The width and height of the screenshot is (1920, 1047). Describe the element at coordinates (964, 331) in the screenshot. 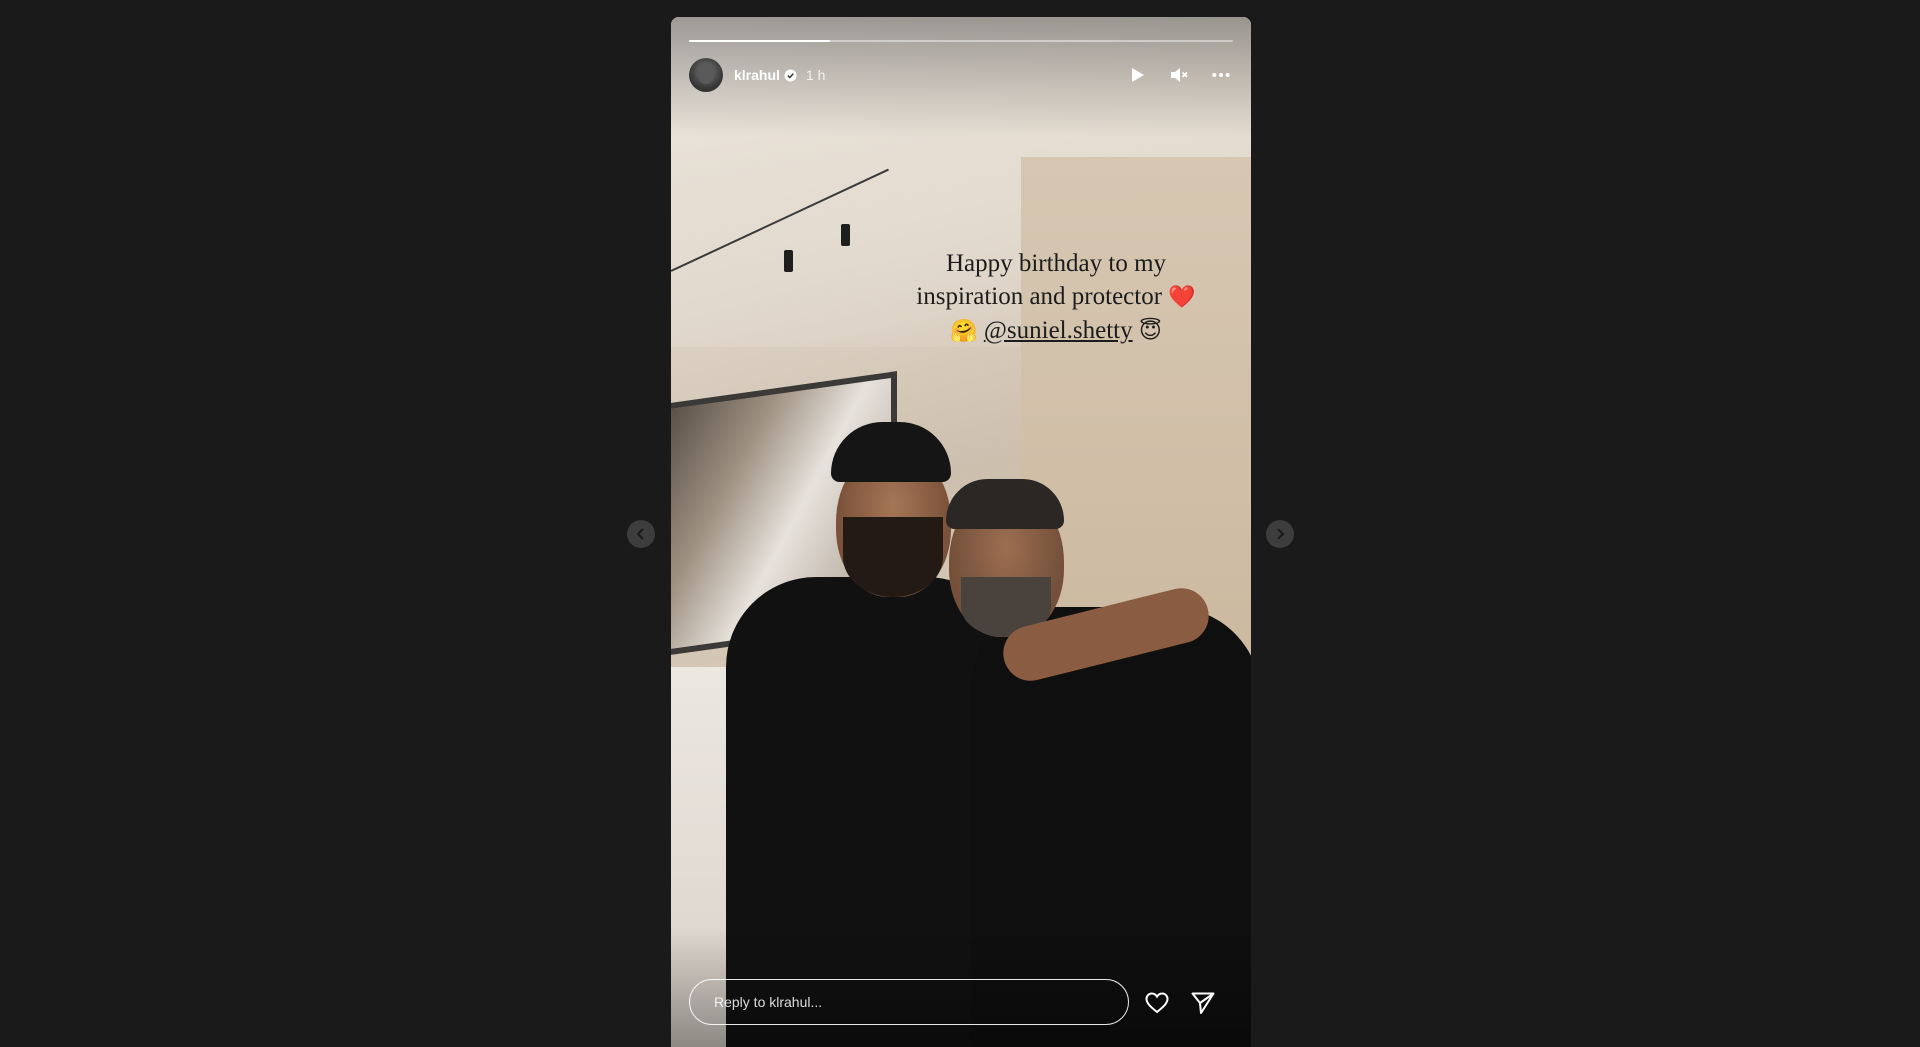

I see `hugging-face-emoji: 🤗` at that location.